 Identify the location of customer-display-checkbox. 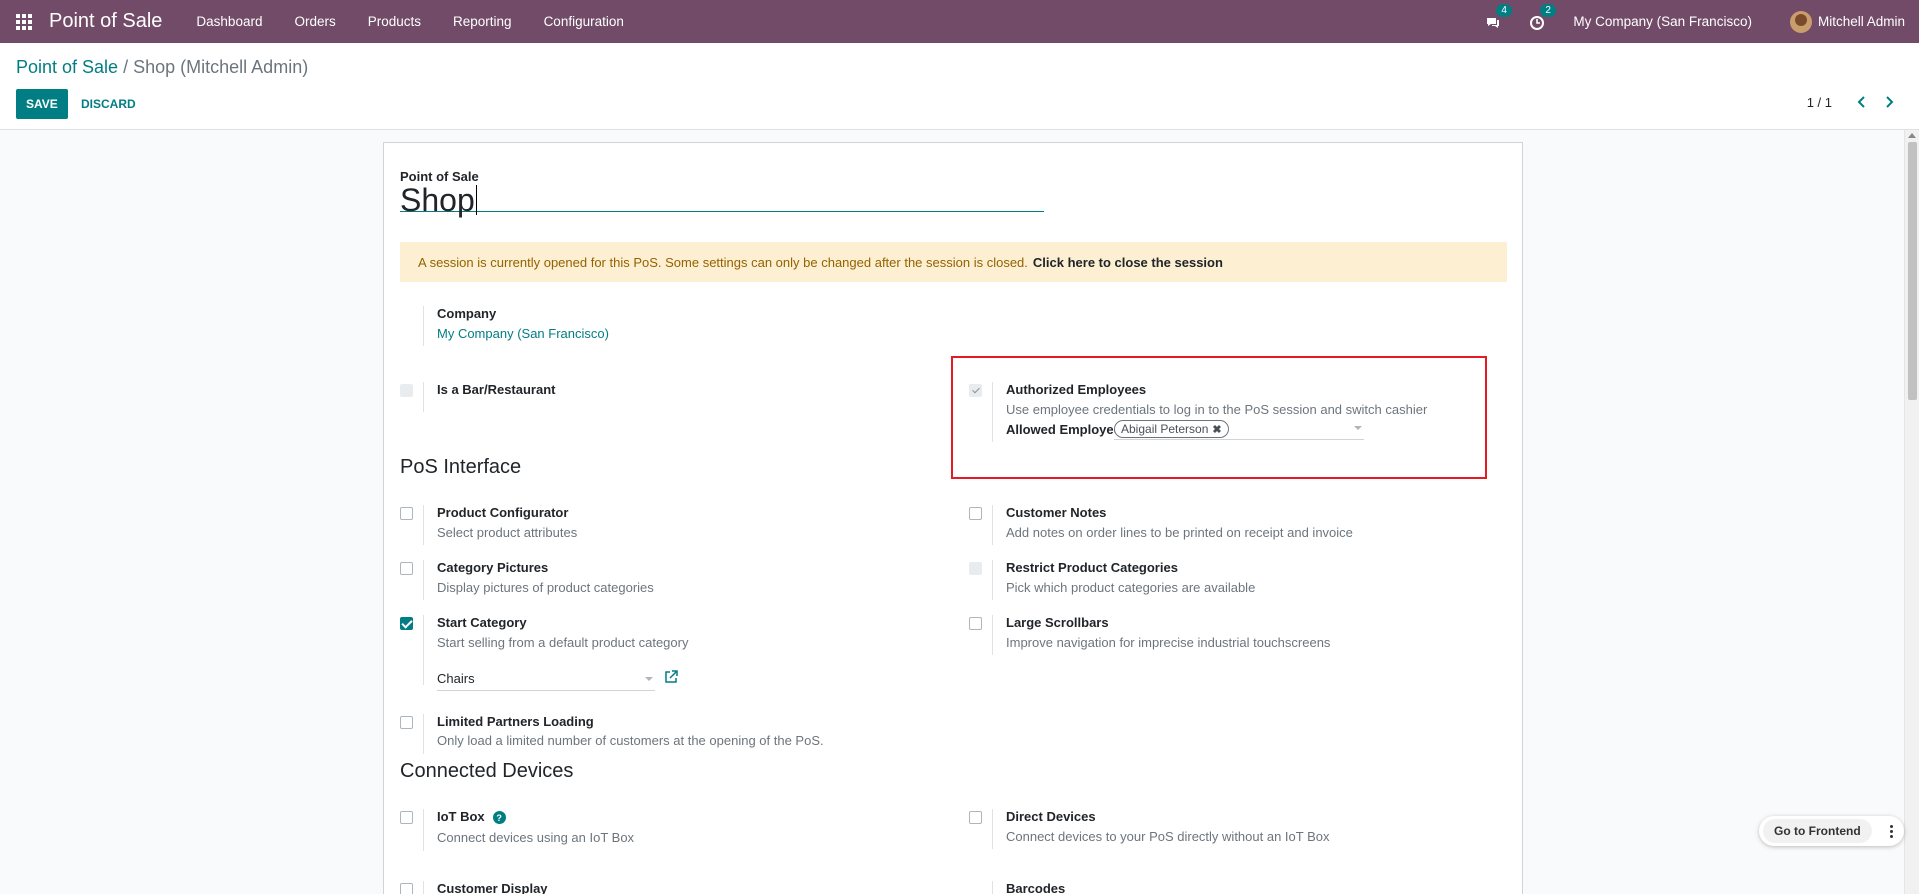
(406, 888).